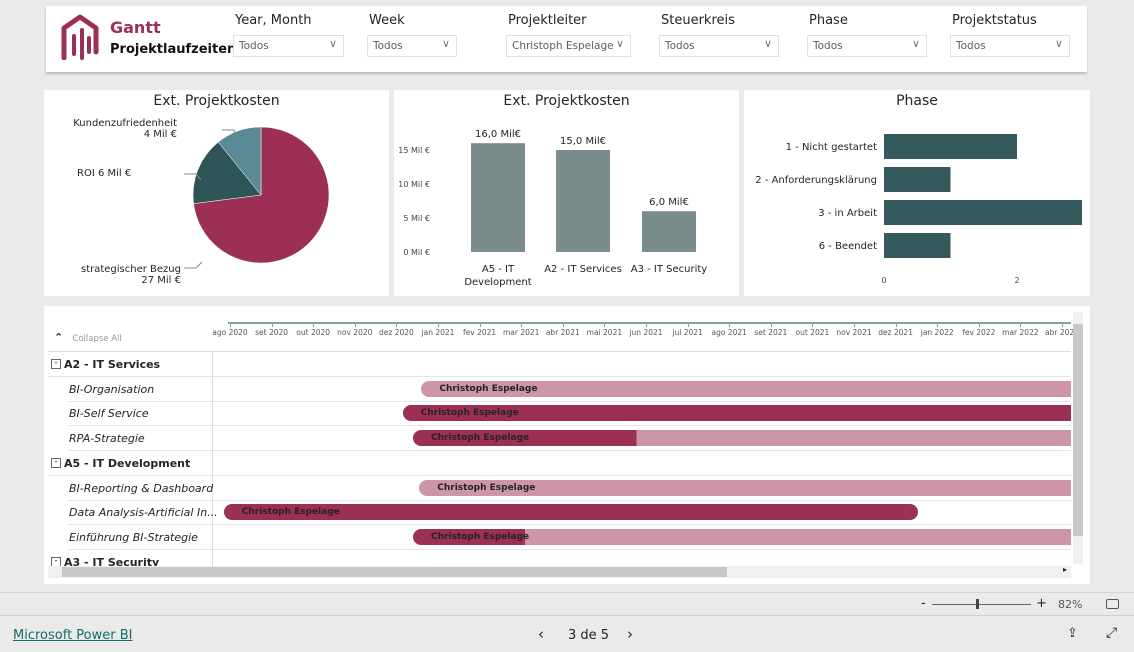  I want to click on power-bi-link: Microsoft Power BI, so click(72, 635).